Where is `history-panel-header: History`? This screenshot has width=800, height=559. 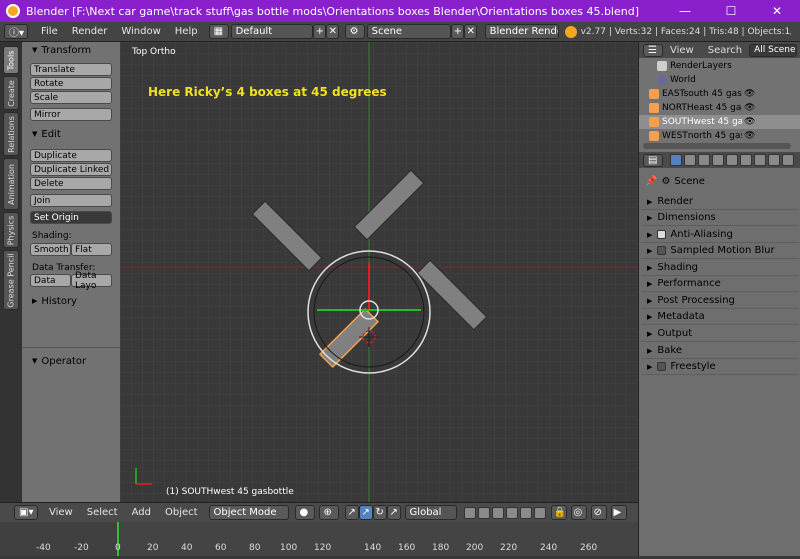
history-panel-header: History is located at coordinates (71, 301).